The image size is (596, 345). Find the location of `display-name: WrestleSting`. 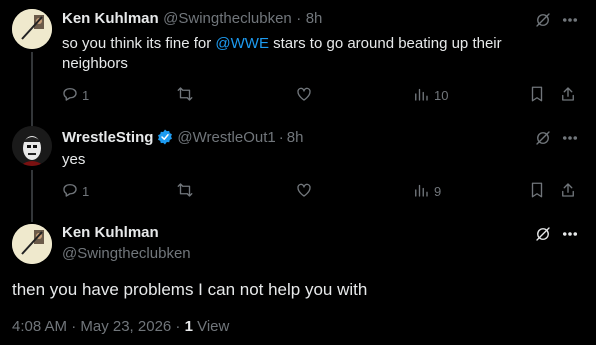

display-name: WrestleSting is located at coordinates (107, 137).